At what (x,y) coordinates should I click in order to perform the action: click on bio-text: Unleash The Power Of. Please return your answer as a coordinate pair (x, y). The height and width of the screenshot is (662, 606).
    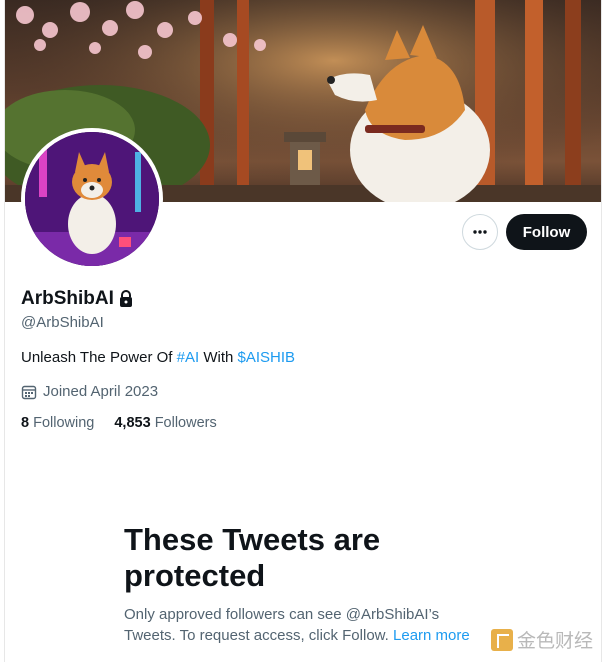
    Looking at the image, I should click on (99, 357).